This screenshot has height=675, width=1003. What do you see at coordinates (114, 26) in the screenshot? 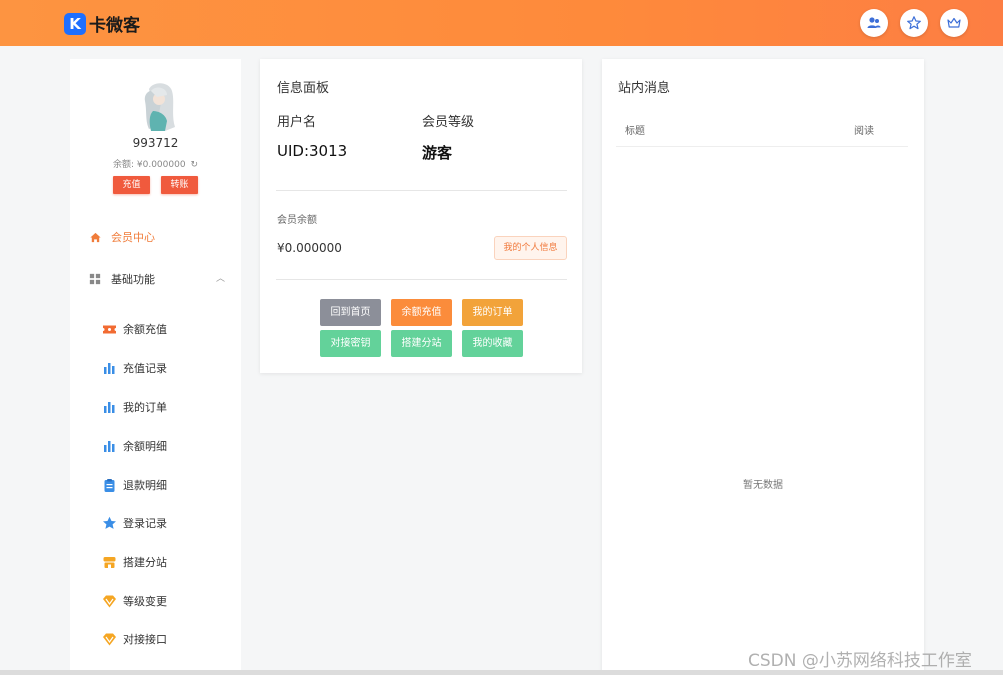
I see `brand-name: 卡微客` at bounding box center [114, 26].